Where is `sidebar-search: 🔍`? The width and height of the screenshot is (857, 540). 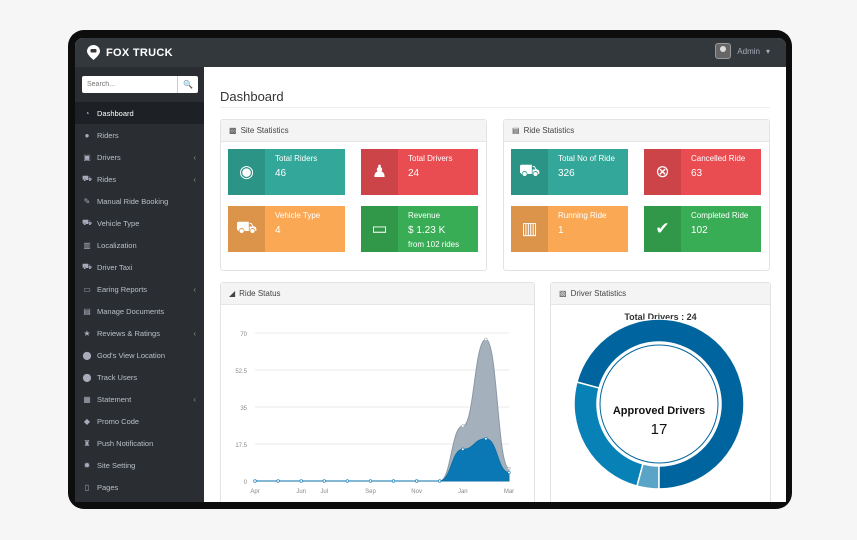
sidebar-search: 🔍 is located at coordinates (140, 84).